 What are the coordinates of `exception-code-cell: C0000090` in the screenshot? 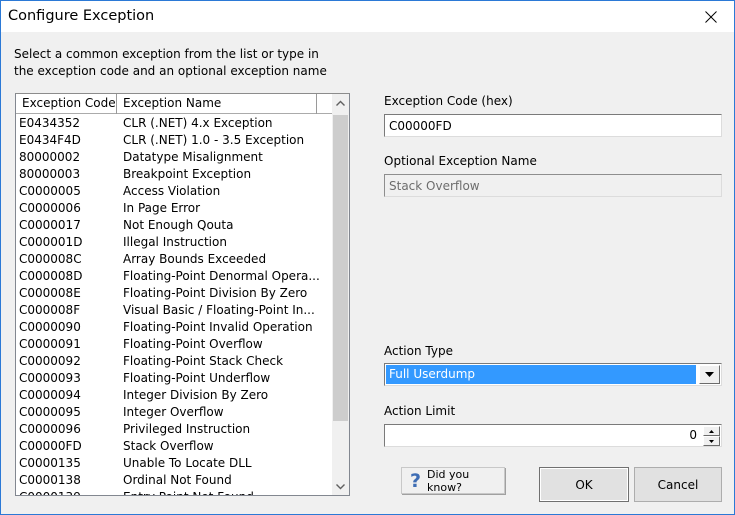 It's located at (50, 327).